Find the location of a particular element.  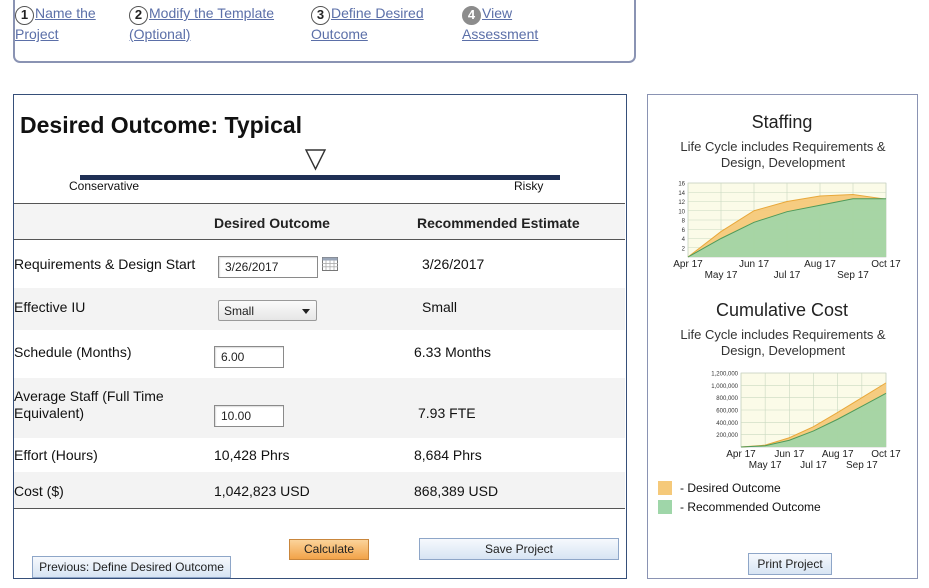

previous-step-button: Previous: Define Desired Outcome is located at coordinates (131, 567).